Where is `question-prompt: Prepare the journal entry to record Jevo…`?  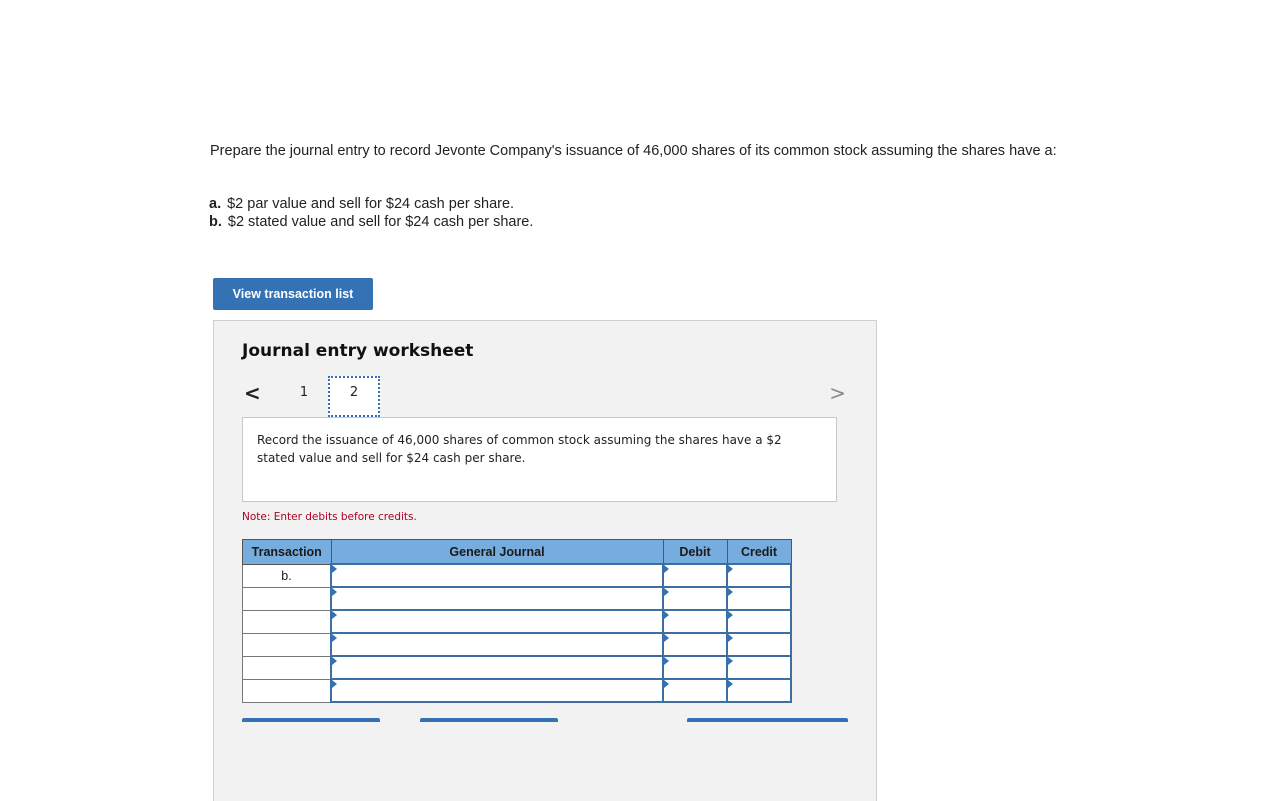 question-prompt: Prepare the journal entry to record Jevo… is located at coordinates (633, 151).